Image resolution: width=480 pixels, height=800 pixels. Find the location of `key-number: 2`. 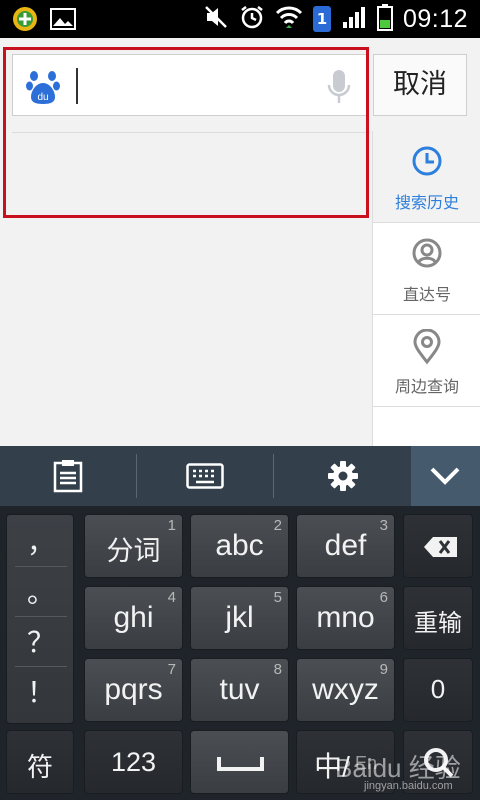

key-number: 2 is located at coordinates (277, 525).